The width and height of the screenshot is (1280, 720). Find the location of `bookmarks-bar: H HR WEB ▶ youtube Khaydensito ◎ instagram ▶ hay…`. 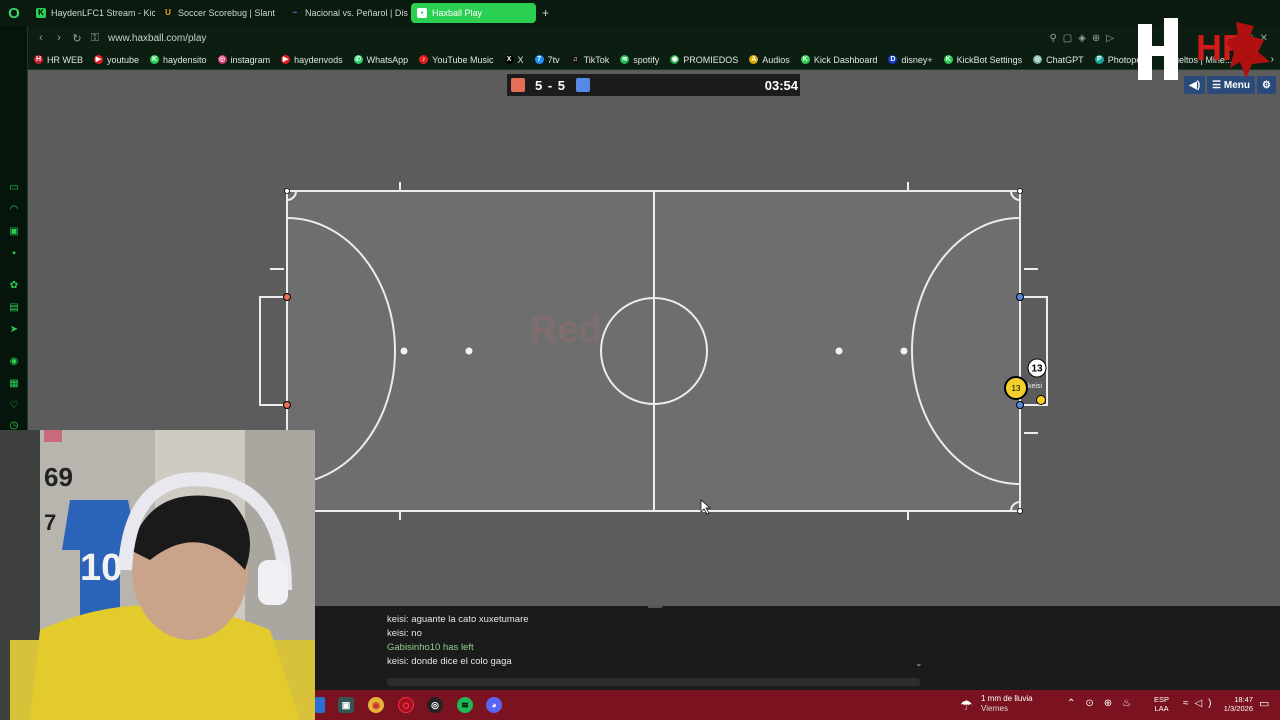

bookmarks-bar: H HR WEB ▶ youtube Khaydensito ◎ instagram ▶ hay… is located at coordinates (654, 60).